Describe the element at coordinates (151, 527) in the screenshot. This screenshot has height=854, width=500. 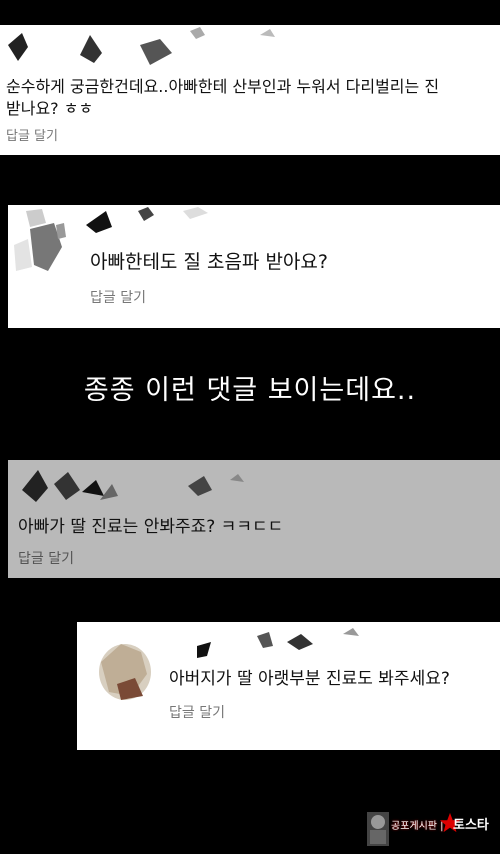
I see `comment-text: 아빠가 딸 진료는 안봐주죠? ㅋㅋㄷㄷ` at that location.